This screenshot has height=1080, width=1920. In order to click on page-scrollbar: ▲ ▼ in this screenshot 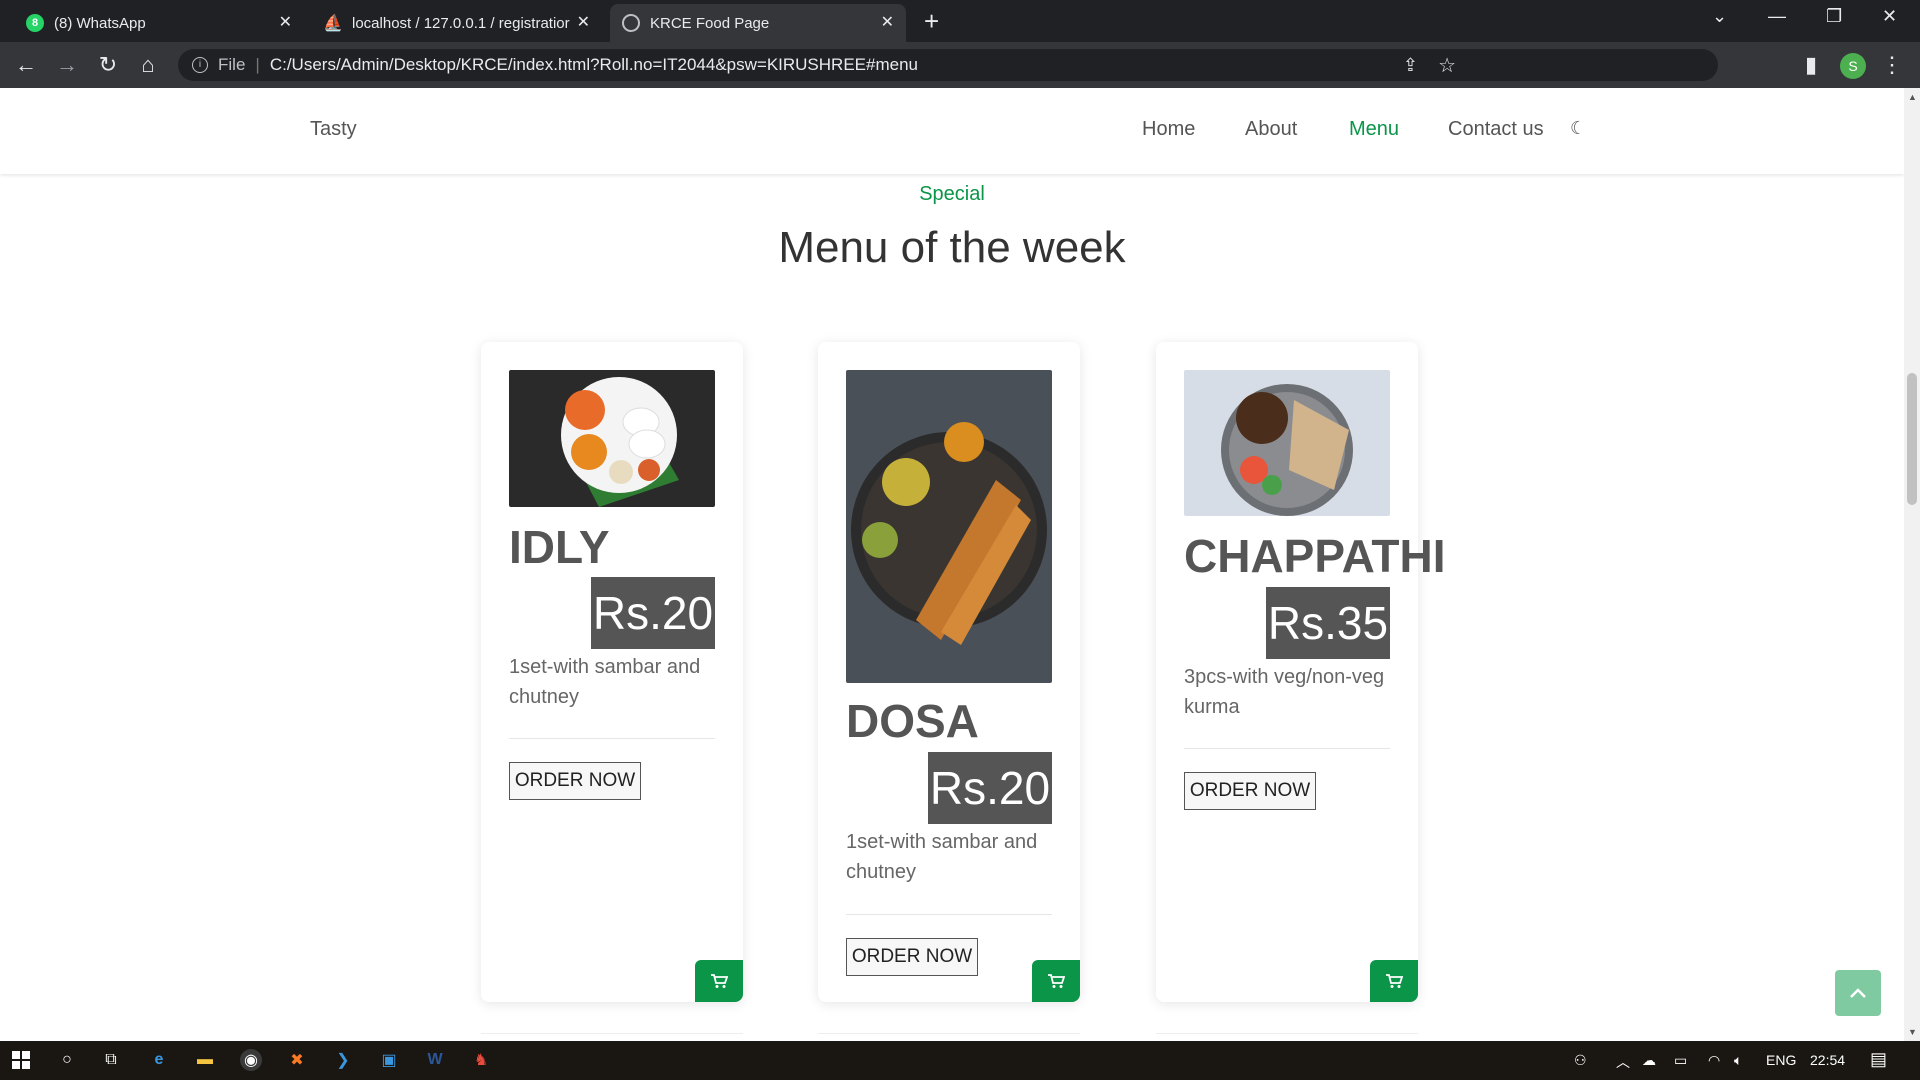, I will do `click(1912, 564)`.